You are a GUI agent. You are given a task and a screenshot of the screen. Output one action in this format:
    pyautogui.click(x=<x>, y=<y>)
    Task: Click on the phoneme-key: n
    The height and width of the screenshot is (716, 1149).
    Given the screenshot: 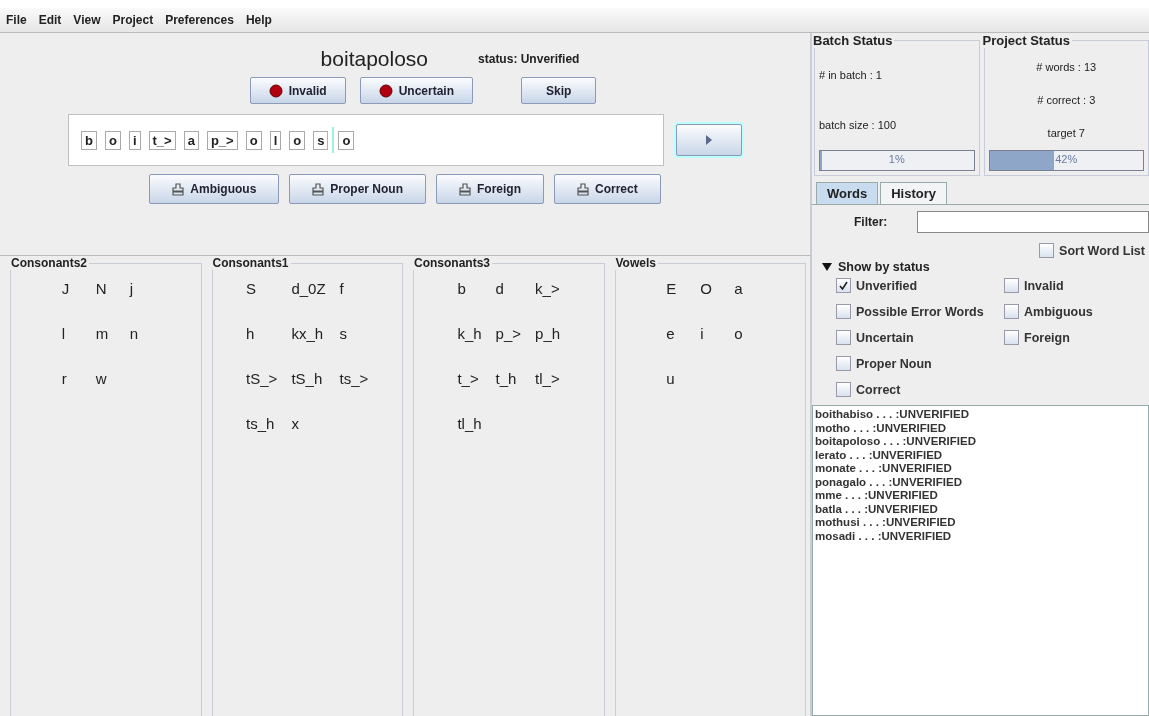 What is the action you would take?
    pyautogui.click(x=139, y=333)
    